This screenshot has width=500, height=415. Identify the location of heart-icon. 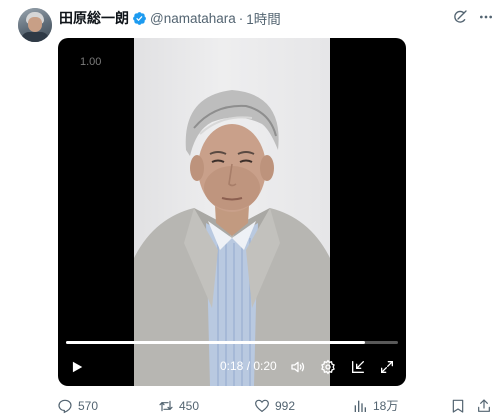
(262, 405).